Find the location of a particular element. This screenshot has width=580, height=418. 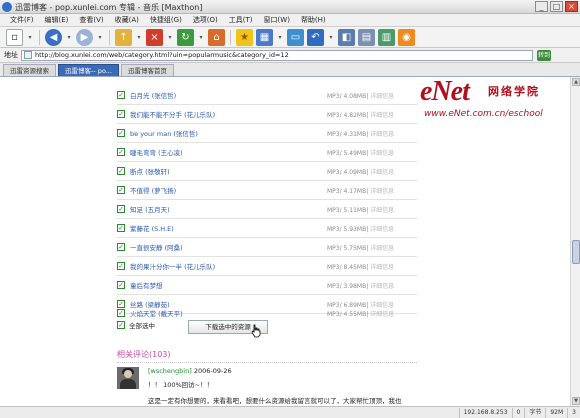

comment-date: 2006-09-26 is located at coordinates (212, 371).